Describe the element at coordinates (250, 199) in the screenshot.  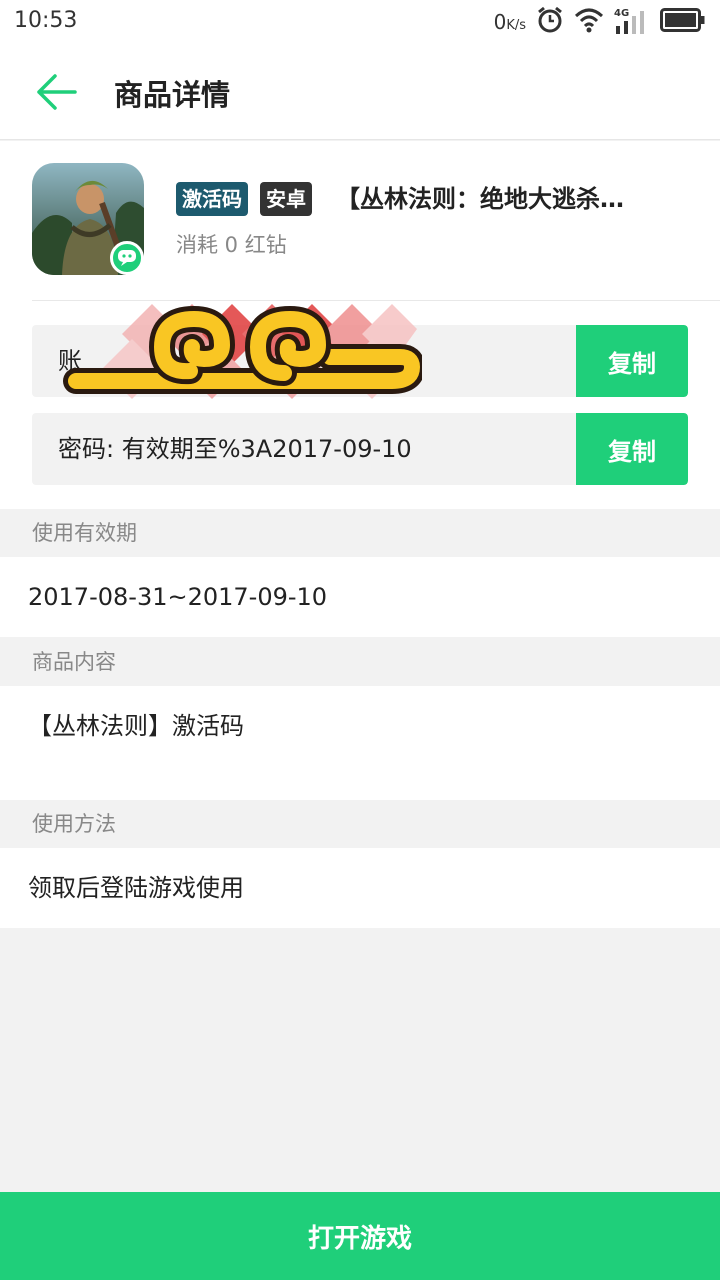
I see `product-tags: 激活码 安卓` at that location.